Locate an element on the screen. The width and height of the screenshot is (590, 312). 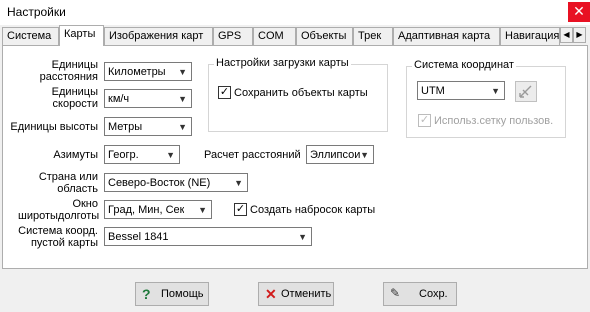
distance-calc-select: Эллипсоид ▼ is located at coordinates (340, 154).